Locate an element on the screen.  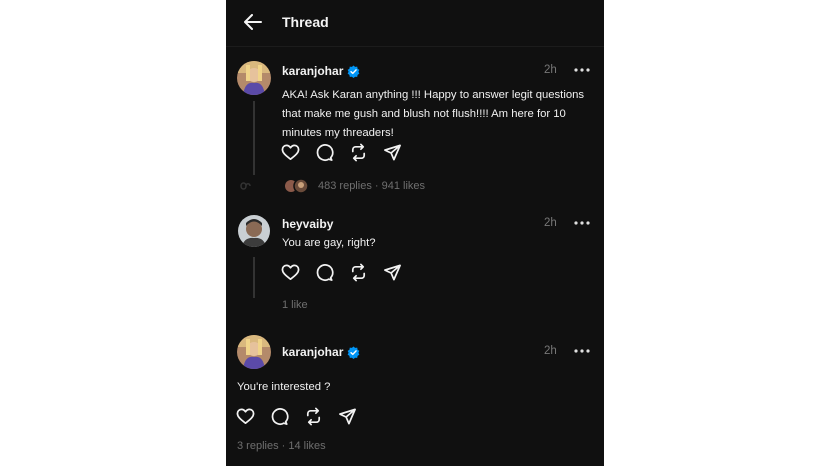
thread-loop-icon is located at coordinates (245, 186).